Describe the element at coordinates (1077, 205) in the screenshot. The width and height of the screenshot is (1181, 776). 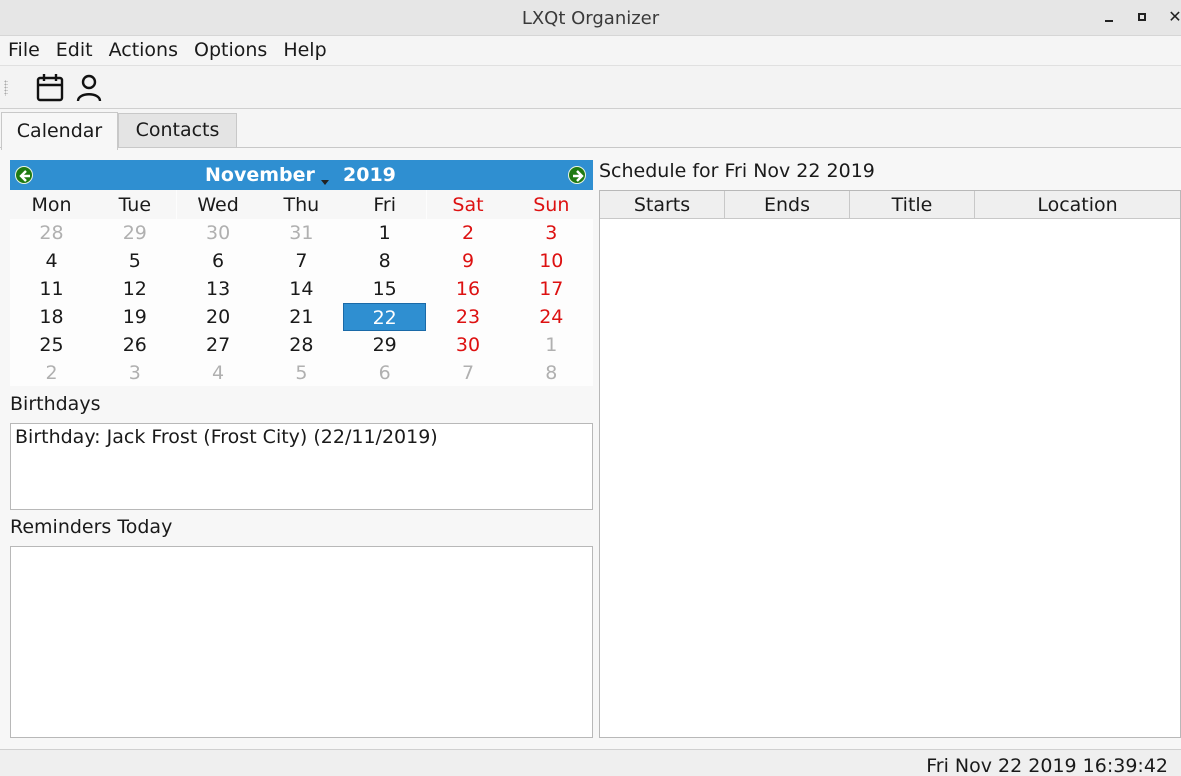
I see `column-header-location: Location` at that location.